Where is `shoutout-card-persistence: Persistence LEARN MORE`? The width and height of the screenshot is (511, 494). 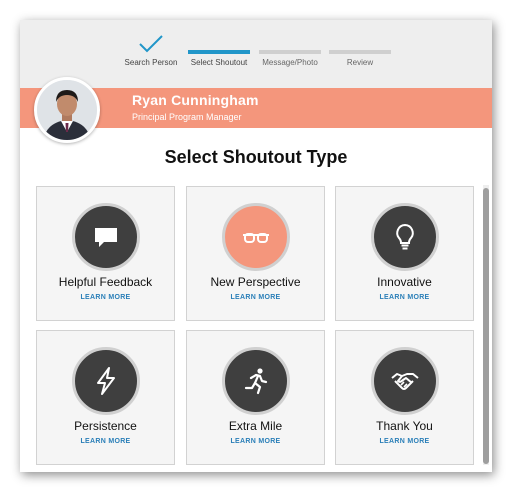 shoutout-card-persistence: Persistence LEARN MORE is located at coordinates (105, 397).